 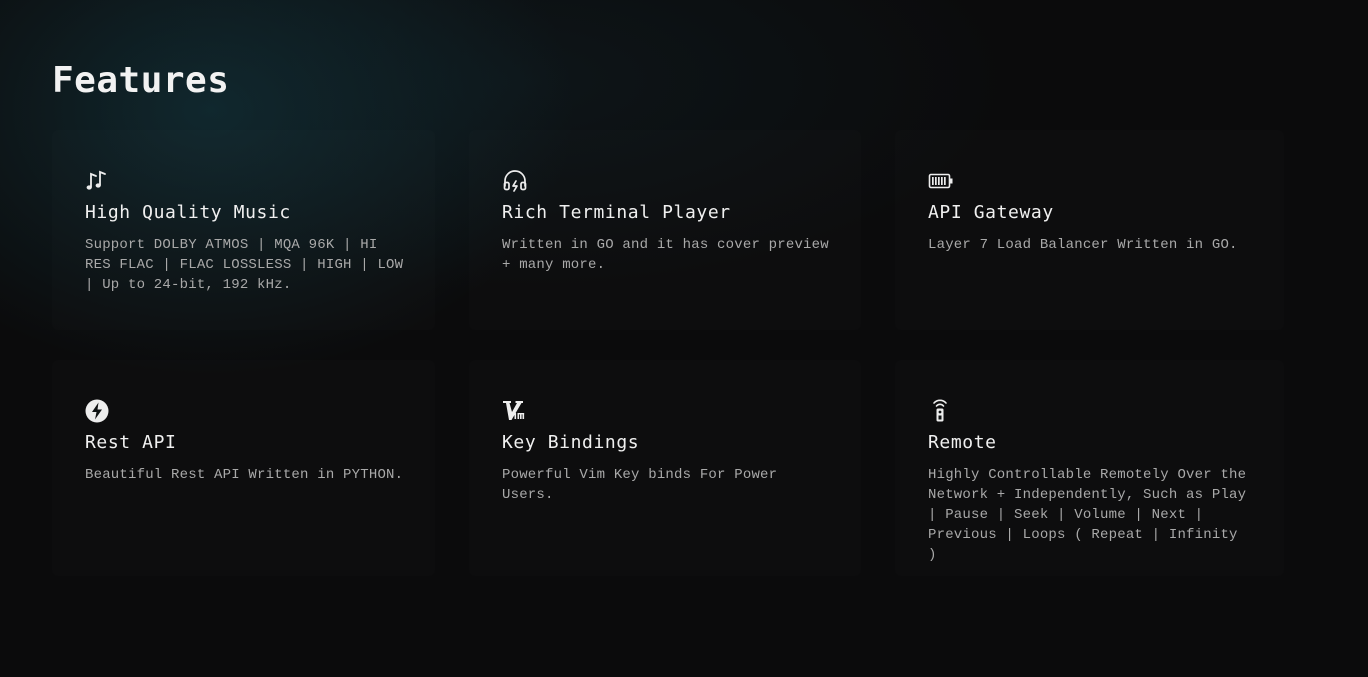 What do you see at coordinates (616, 212) in the screenshot?
I see `feature-title: Rich Terminal Player` at bounding box center [616, 212].